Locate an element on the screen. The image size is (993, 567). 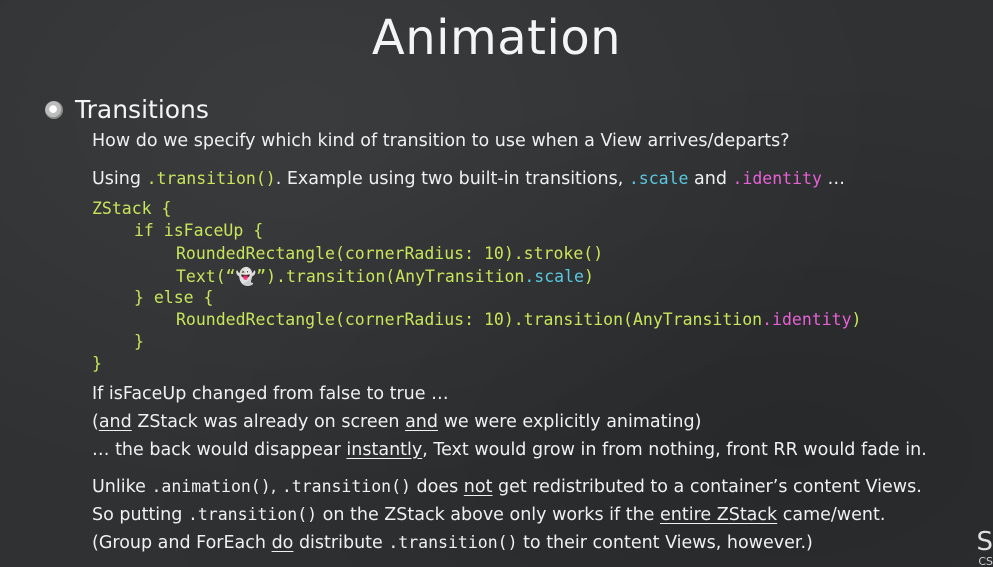
para2-b1: So putting is located at coordinates (140, 515).